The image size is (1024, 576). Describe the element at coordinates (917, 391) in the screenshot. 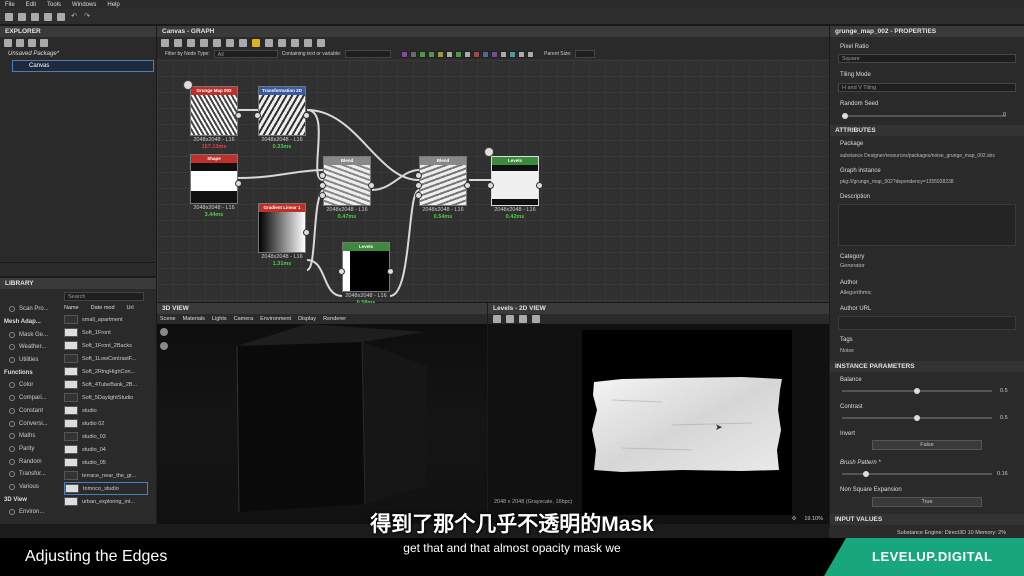

I see `balance-slider` at that location.